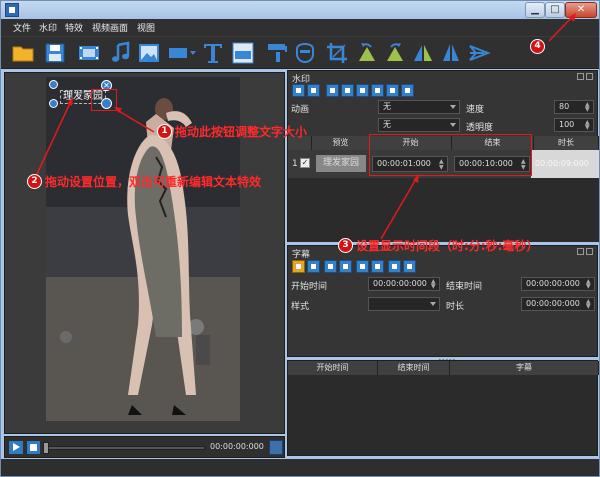 This screenshot has height=477, width=600. Describe the element at coordinates (55, 53) in the screenshot. I see `save-icon` at that location.